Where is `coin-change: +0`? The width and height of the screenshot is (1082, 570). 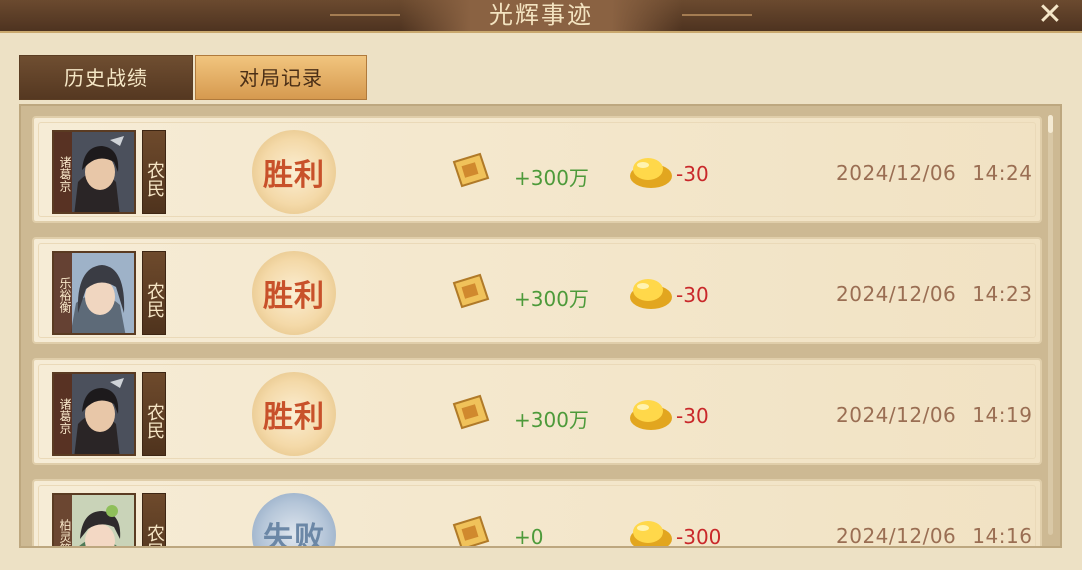
coin-change: +0 is located at coordinates (529, 536).